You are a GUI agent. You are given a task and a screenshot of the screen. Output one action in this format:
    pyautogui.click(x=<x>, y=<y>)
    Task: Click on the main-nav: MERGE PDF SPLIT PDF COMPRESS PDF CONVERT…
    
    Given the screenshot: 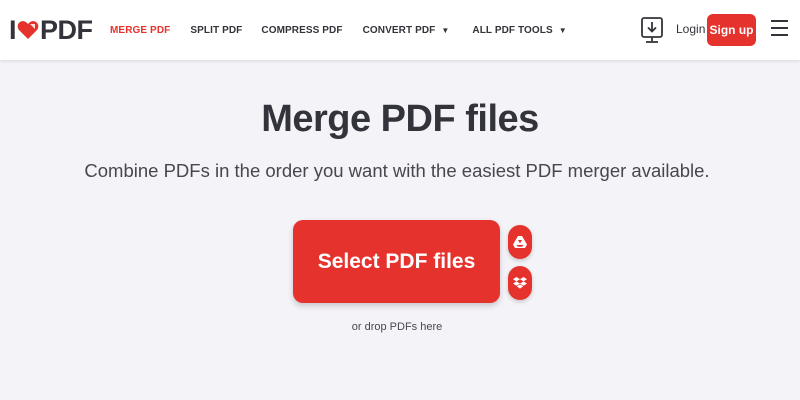 What is the action you would take?
    pyautogui.click(x=338, y=30)
    